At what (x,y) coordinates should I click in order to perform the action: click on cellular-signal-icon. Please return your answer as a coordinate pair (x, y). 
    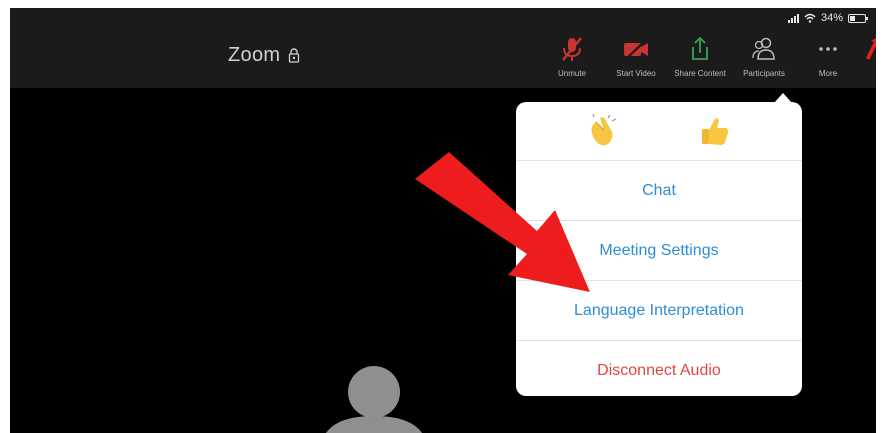
    Looking at the image, I should click on (793, 18).